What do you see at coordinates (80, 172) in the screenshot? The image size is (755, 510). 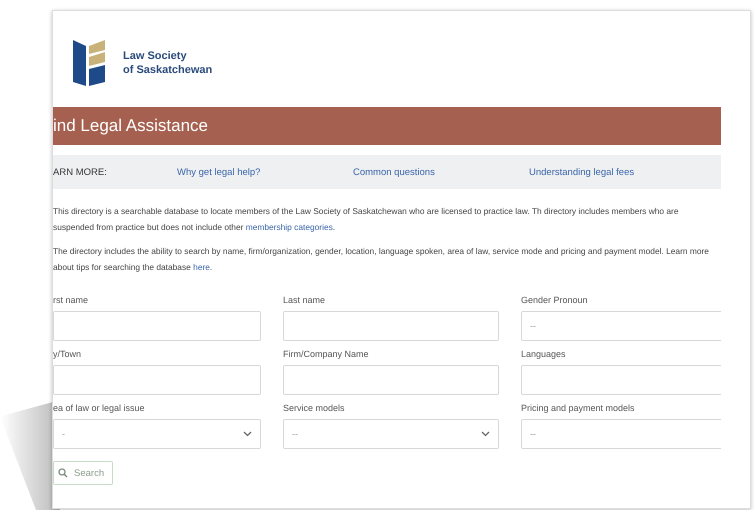 I see `learn-more-label: ARN MORE:` at bounding box center [80, 172].